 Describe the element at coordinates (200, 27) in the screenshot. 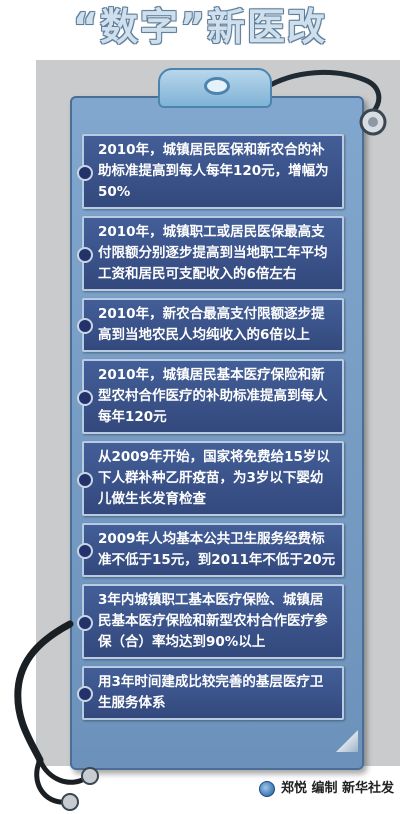

I see `page-title: “数字”新医改` at that location.